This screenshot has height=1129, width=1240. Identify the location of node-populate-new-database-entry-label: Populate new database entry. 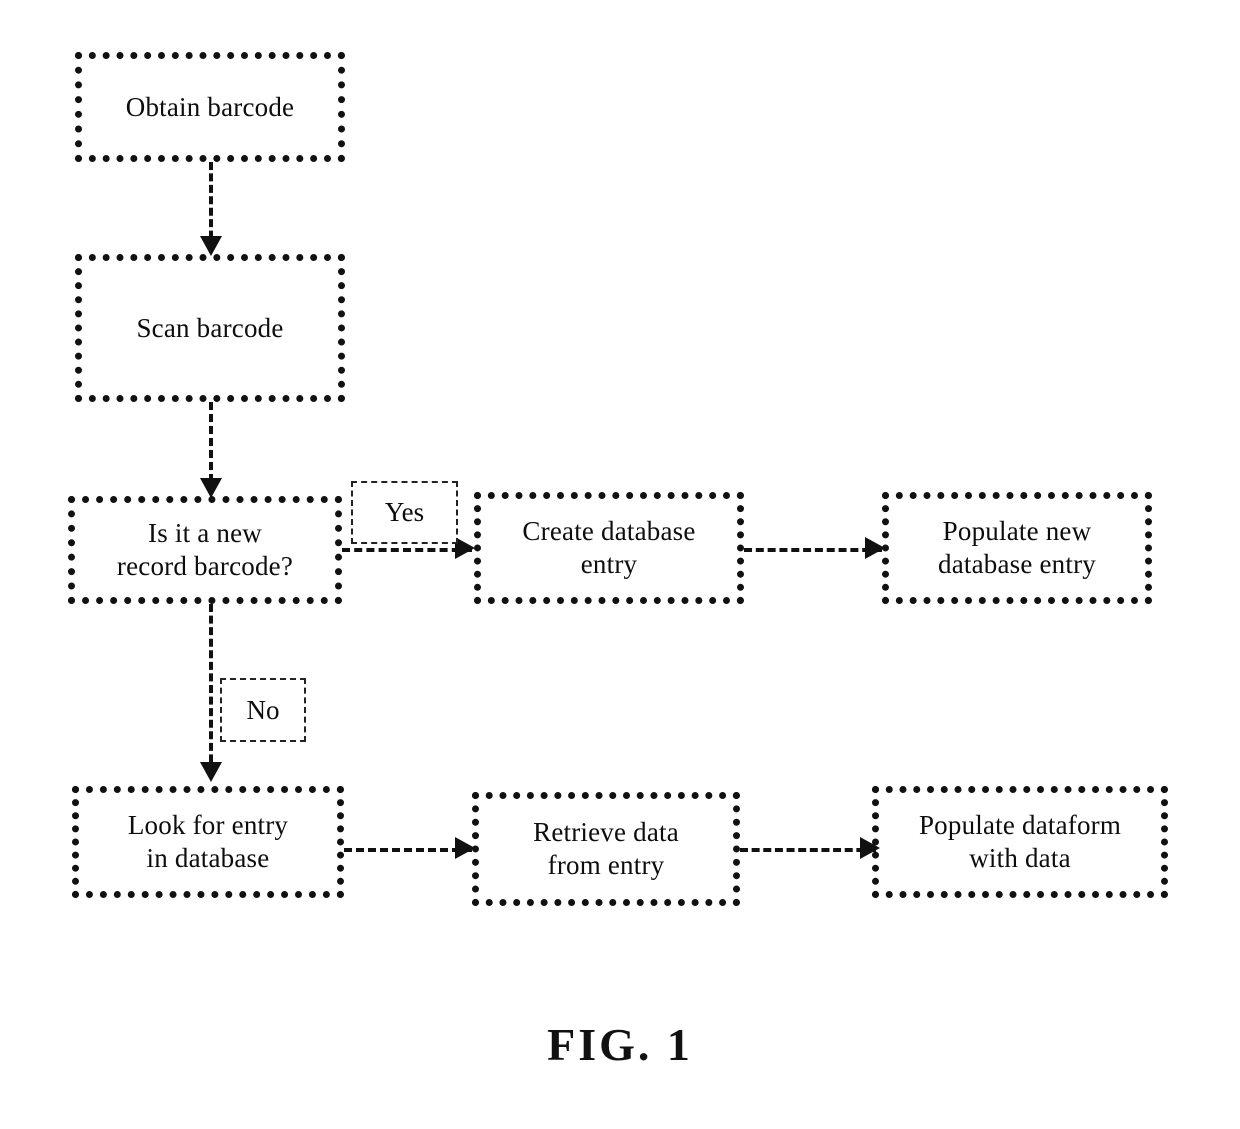
(1017, 547).